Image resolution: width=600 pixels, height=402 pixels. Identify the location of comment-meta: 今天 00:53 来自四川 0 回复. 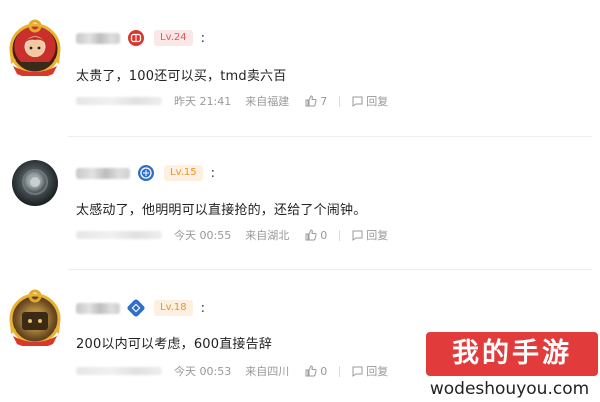
(232, 371).